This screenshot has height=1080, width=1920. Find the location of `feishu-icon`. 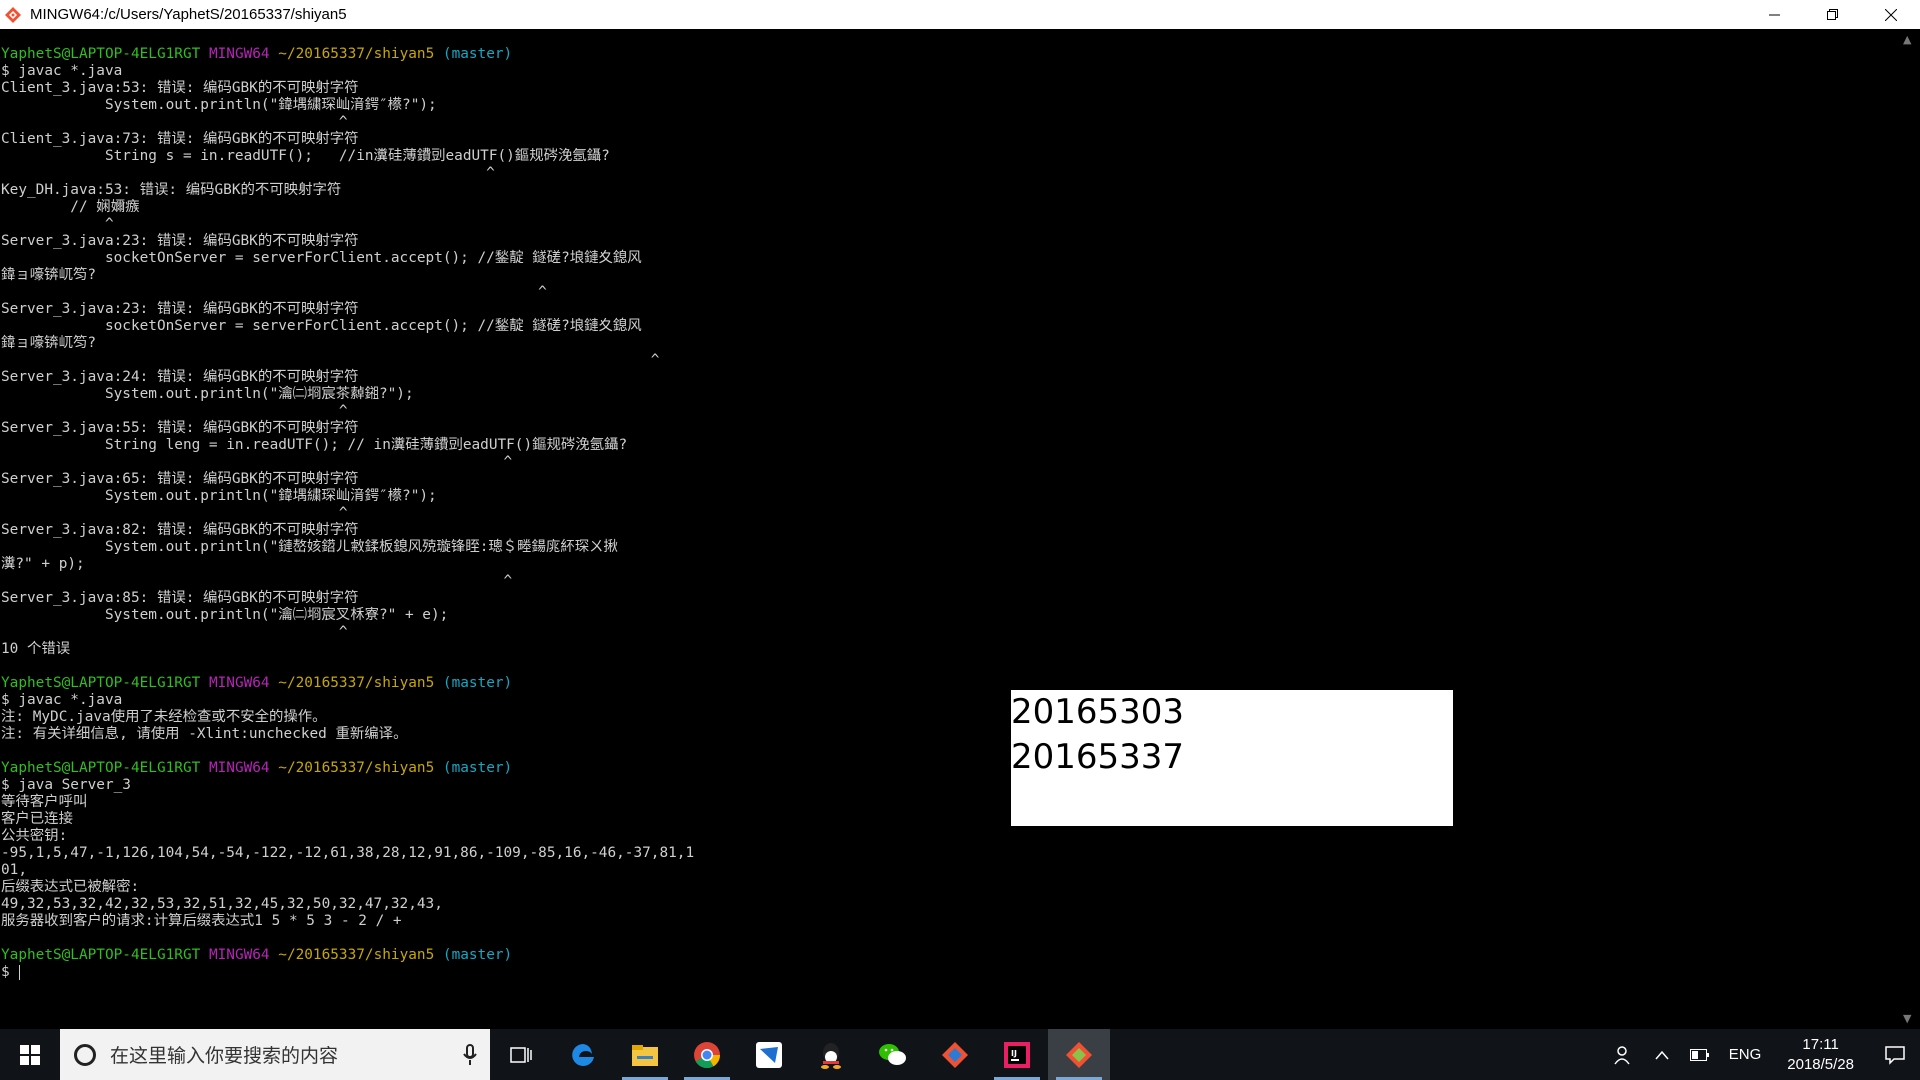

feishu-icon is located at coordinates (769, 1054).